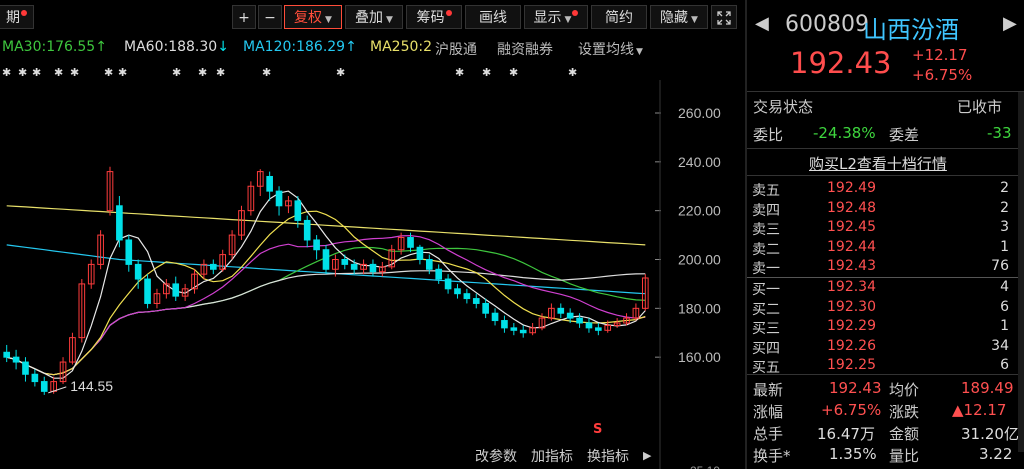  I want to click on low-annotation-label: 144.55, so click(91, 386).